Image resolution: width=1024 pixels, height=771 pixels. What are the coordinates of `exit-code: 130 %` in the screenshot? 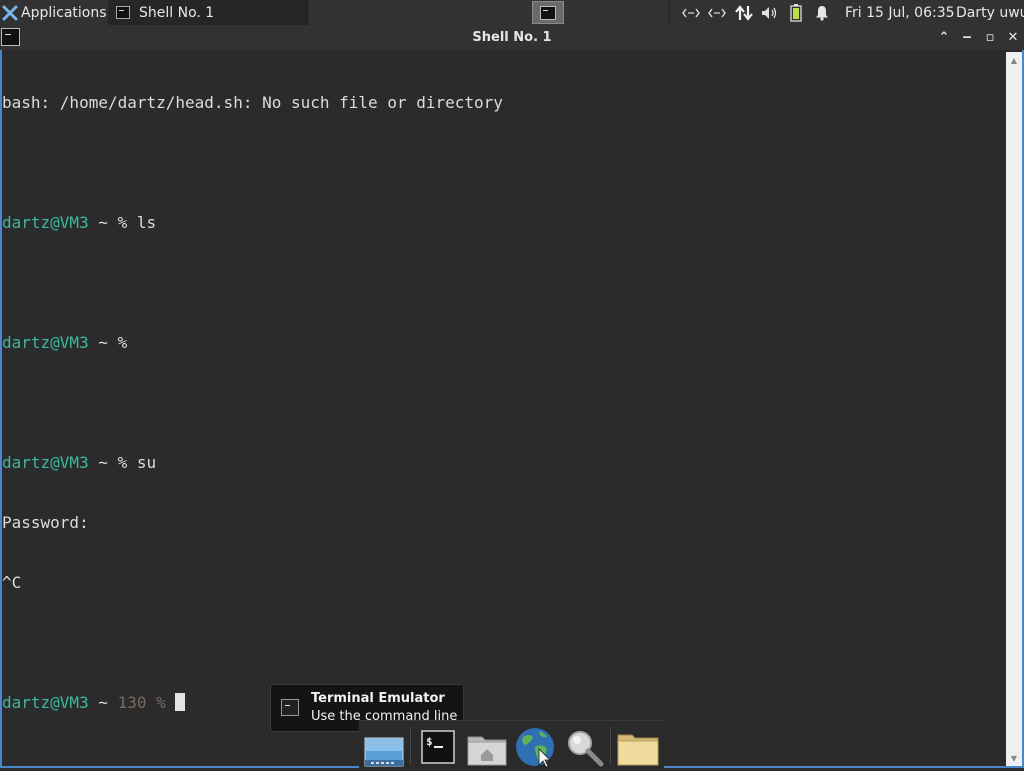 It's located at (141, 702).